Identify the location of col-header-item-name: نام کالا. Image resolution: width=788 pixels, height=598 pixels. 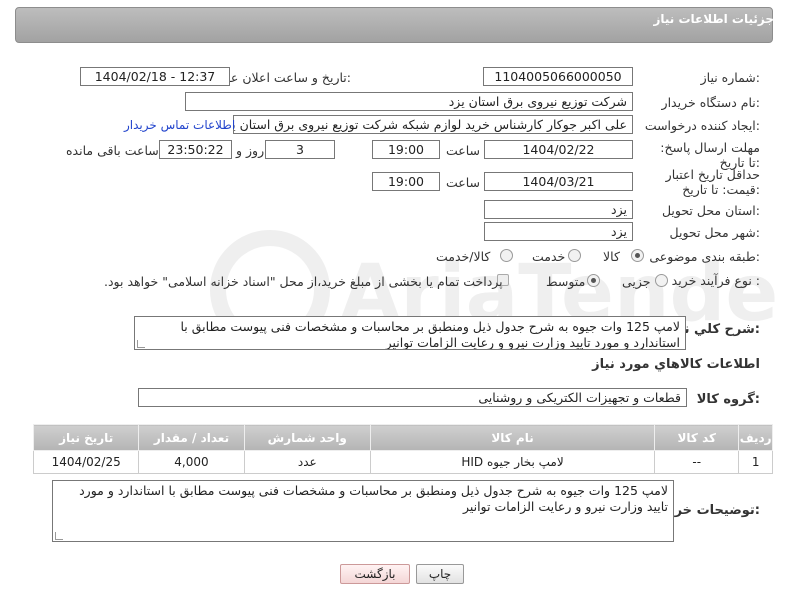
(512, 437).